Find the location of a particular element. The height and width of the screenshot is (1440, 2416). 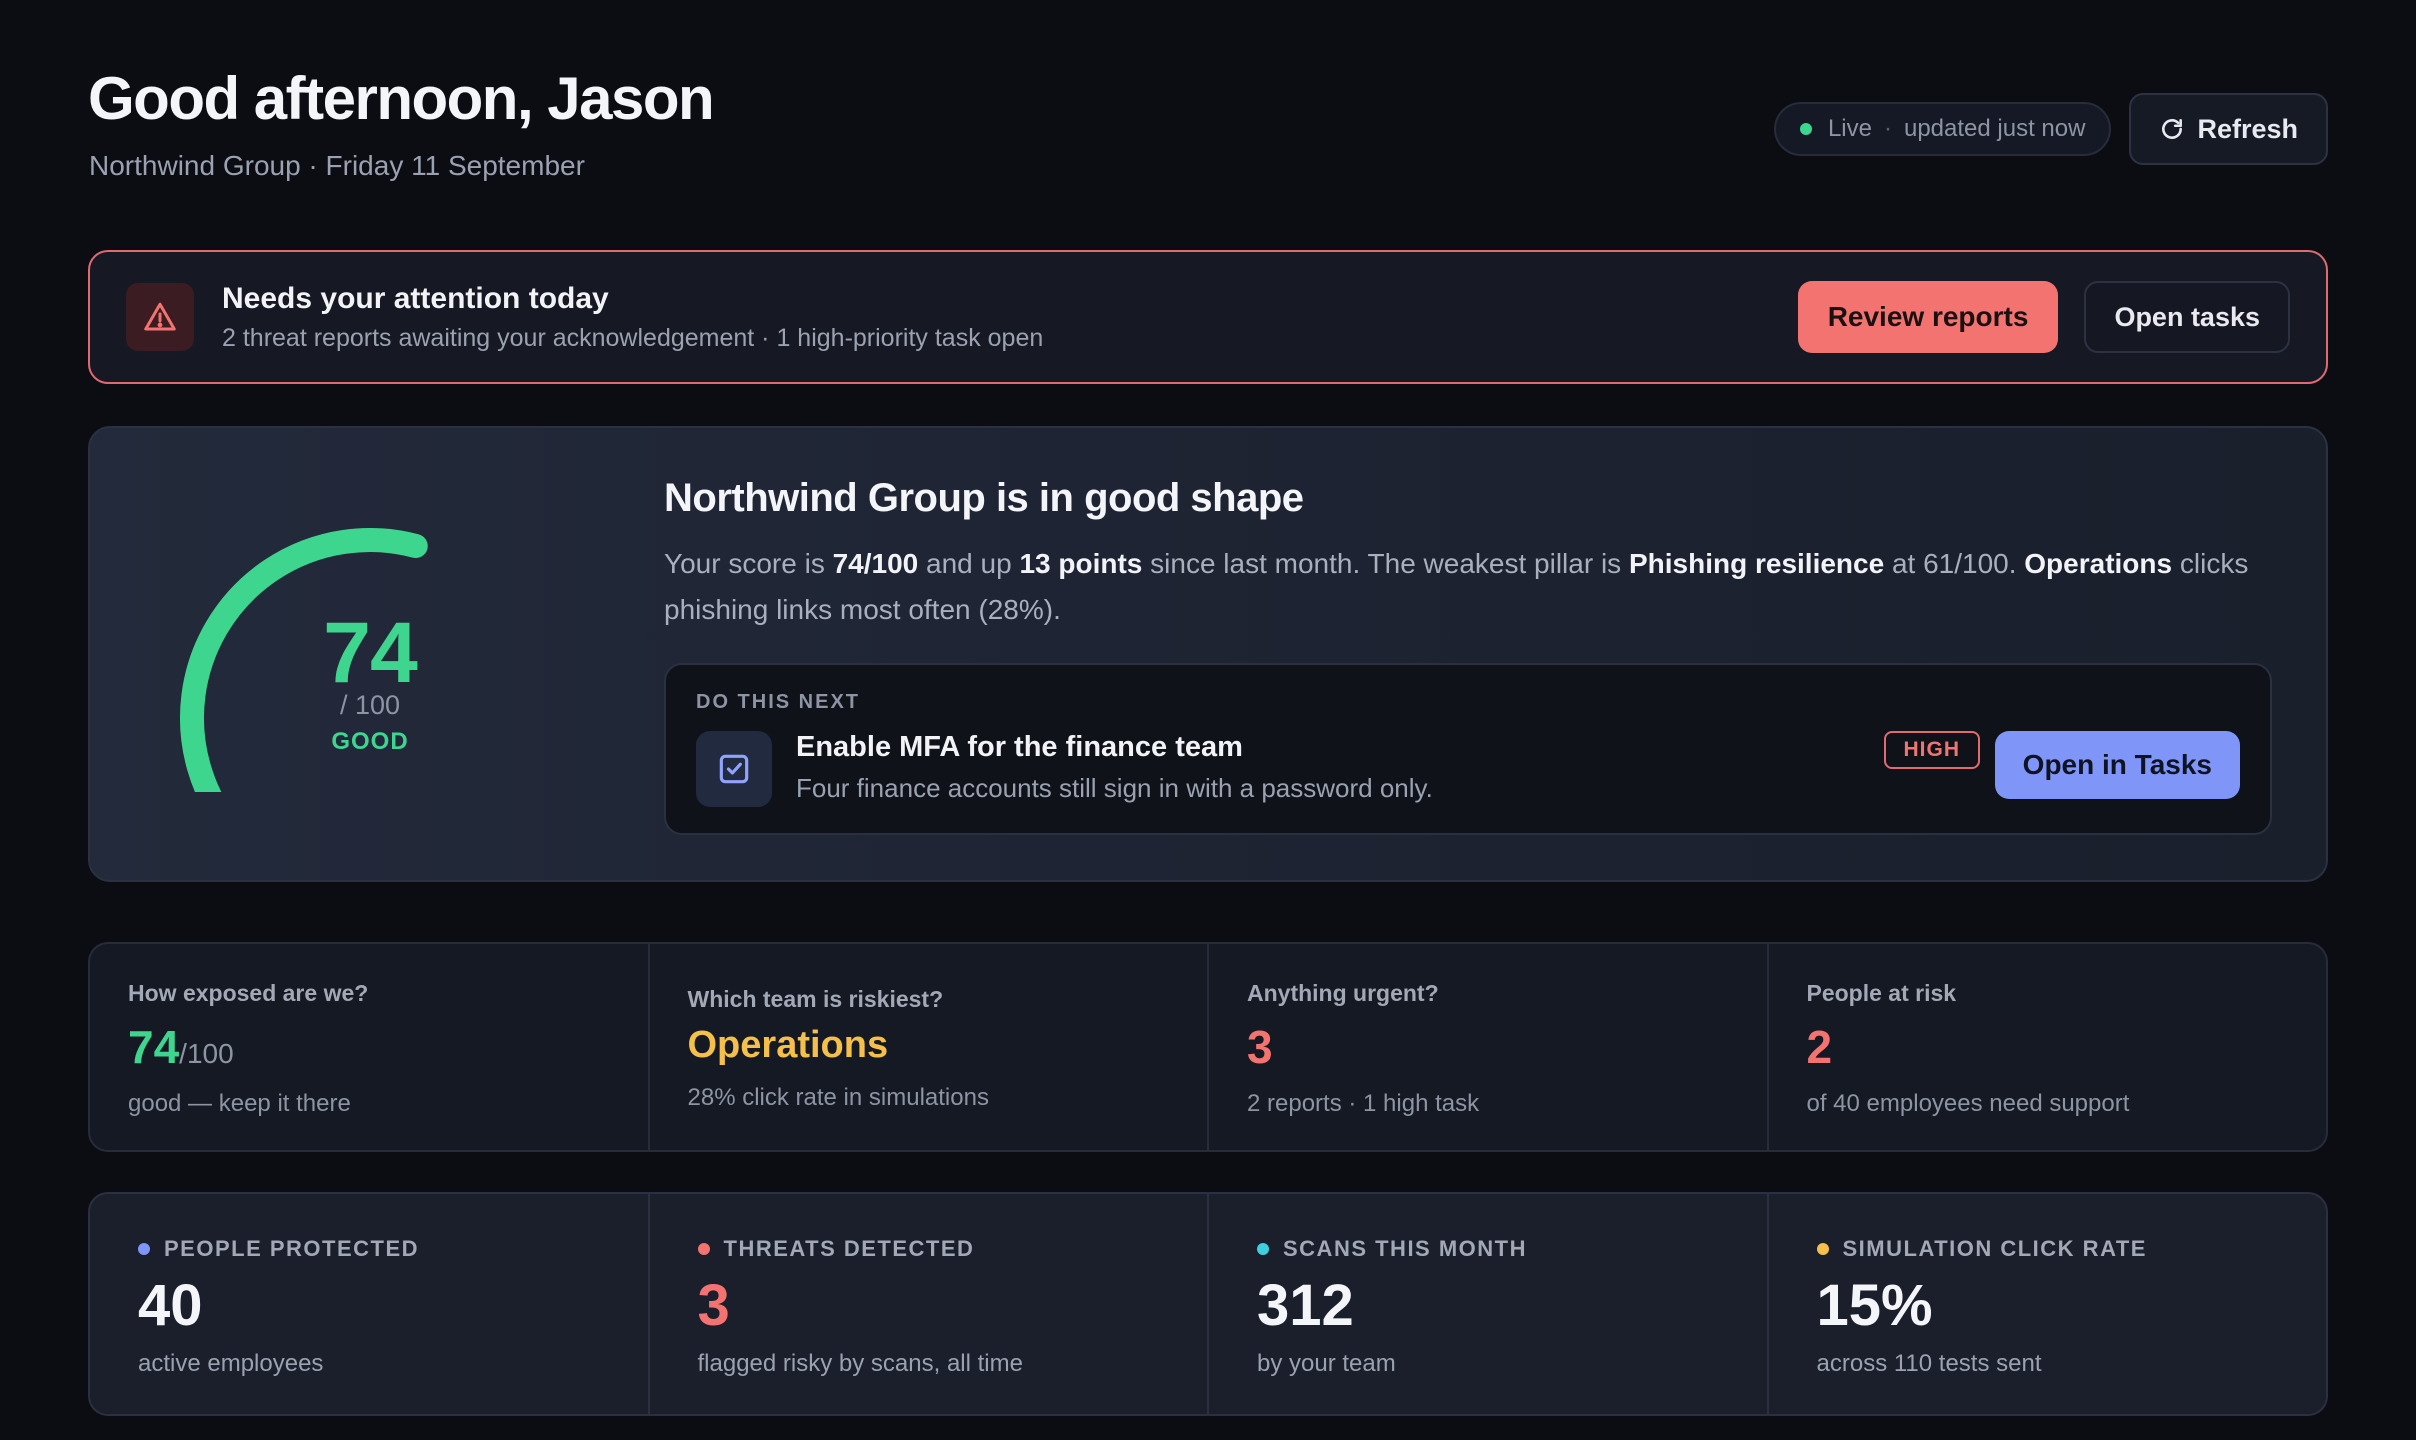

live-status-pill: Live · updated just now is located at coordinates (1942, 129).